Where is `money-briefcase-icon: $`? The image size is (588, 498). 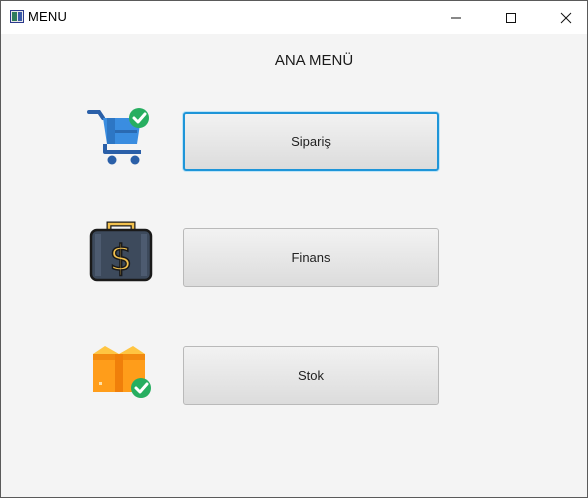
money-briefcase-icon: $ is located at coordinates (121, 251).